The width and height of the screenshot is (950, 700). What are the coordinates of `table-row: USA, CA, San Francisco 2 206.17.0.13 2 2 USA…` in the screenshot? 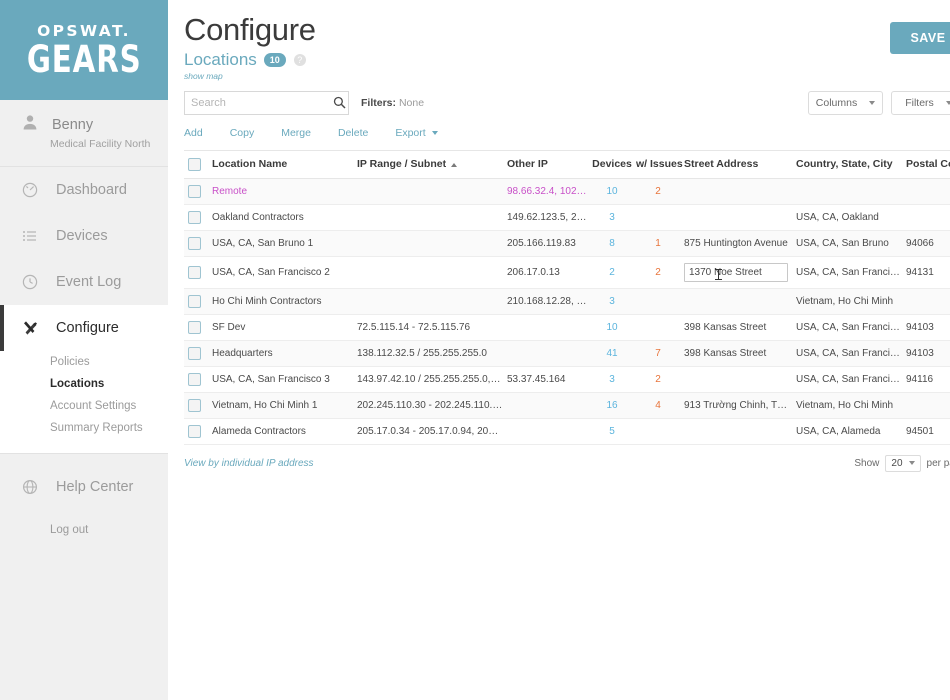 It's located at (567, 272).